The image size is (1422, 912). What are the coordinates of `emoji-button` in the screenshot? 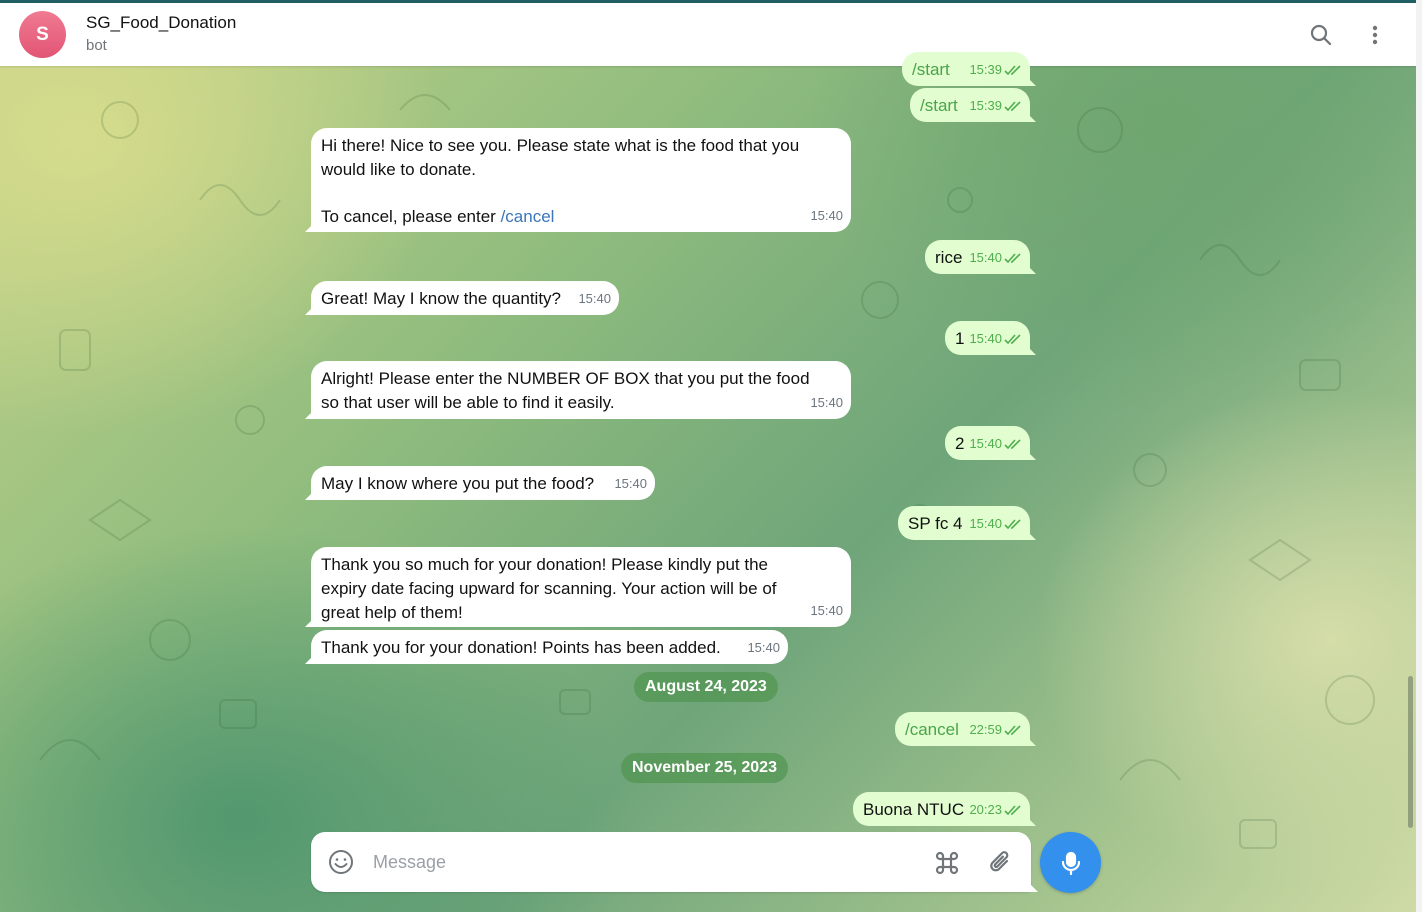 It's located at (341, 862).